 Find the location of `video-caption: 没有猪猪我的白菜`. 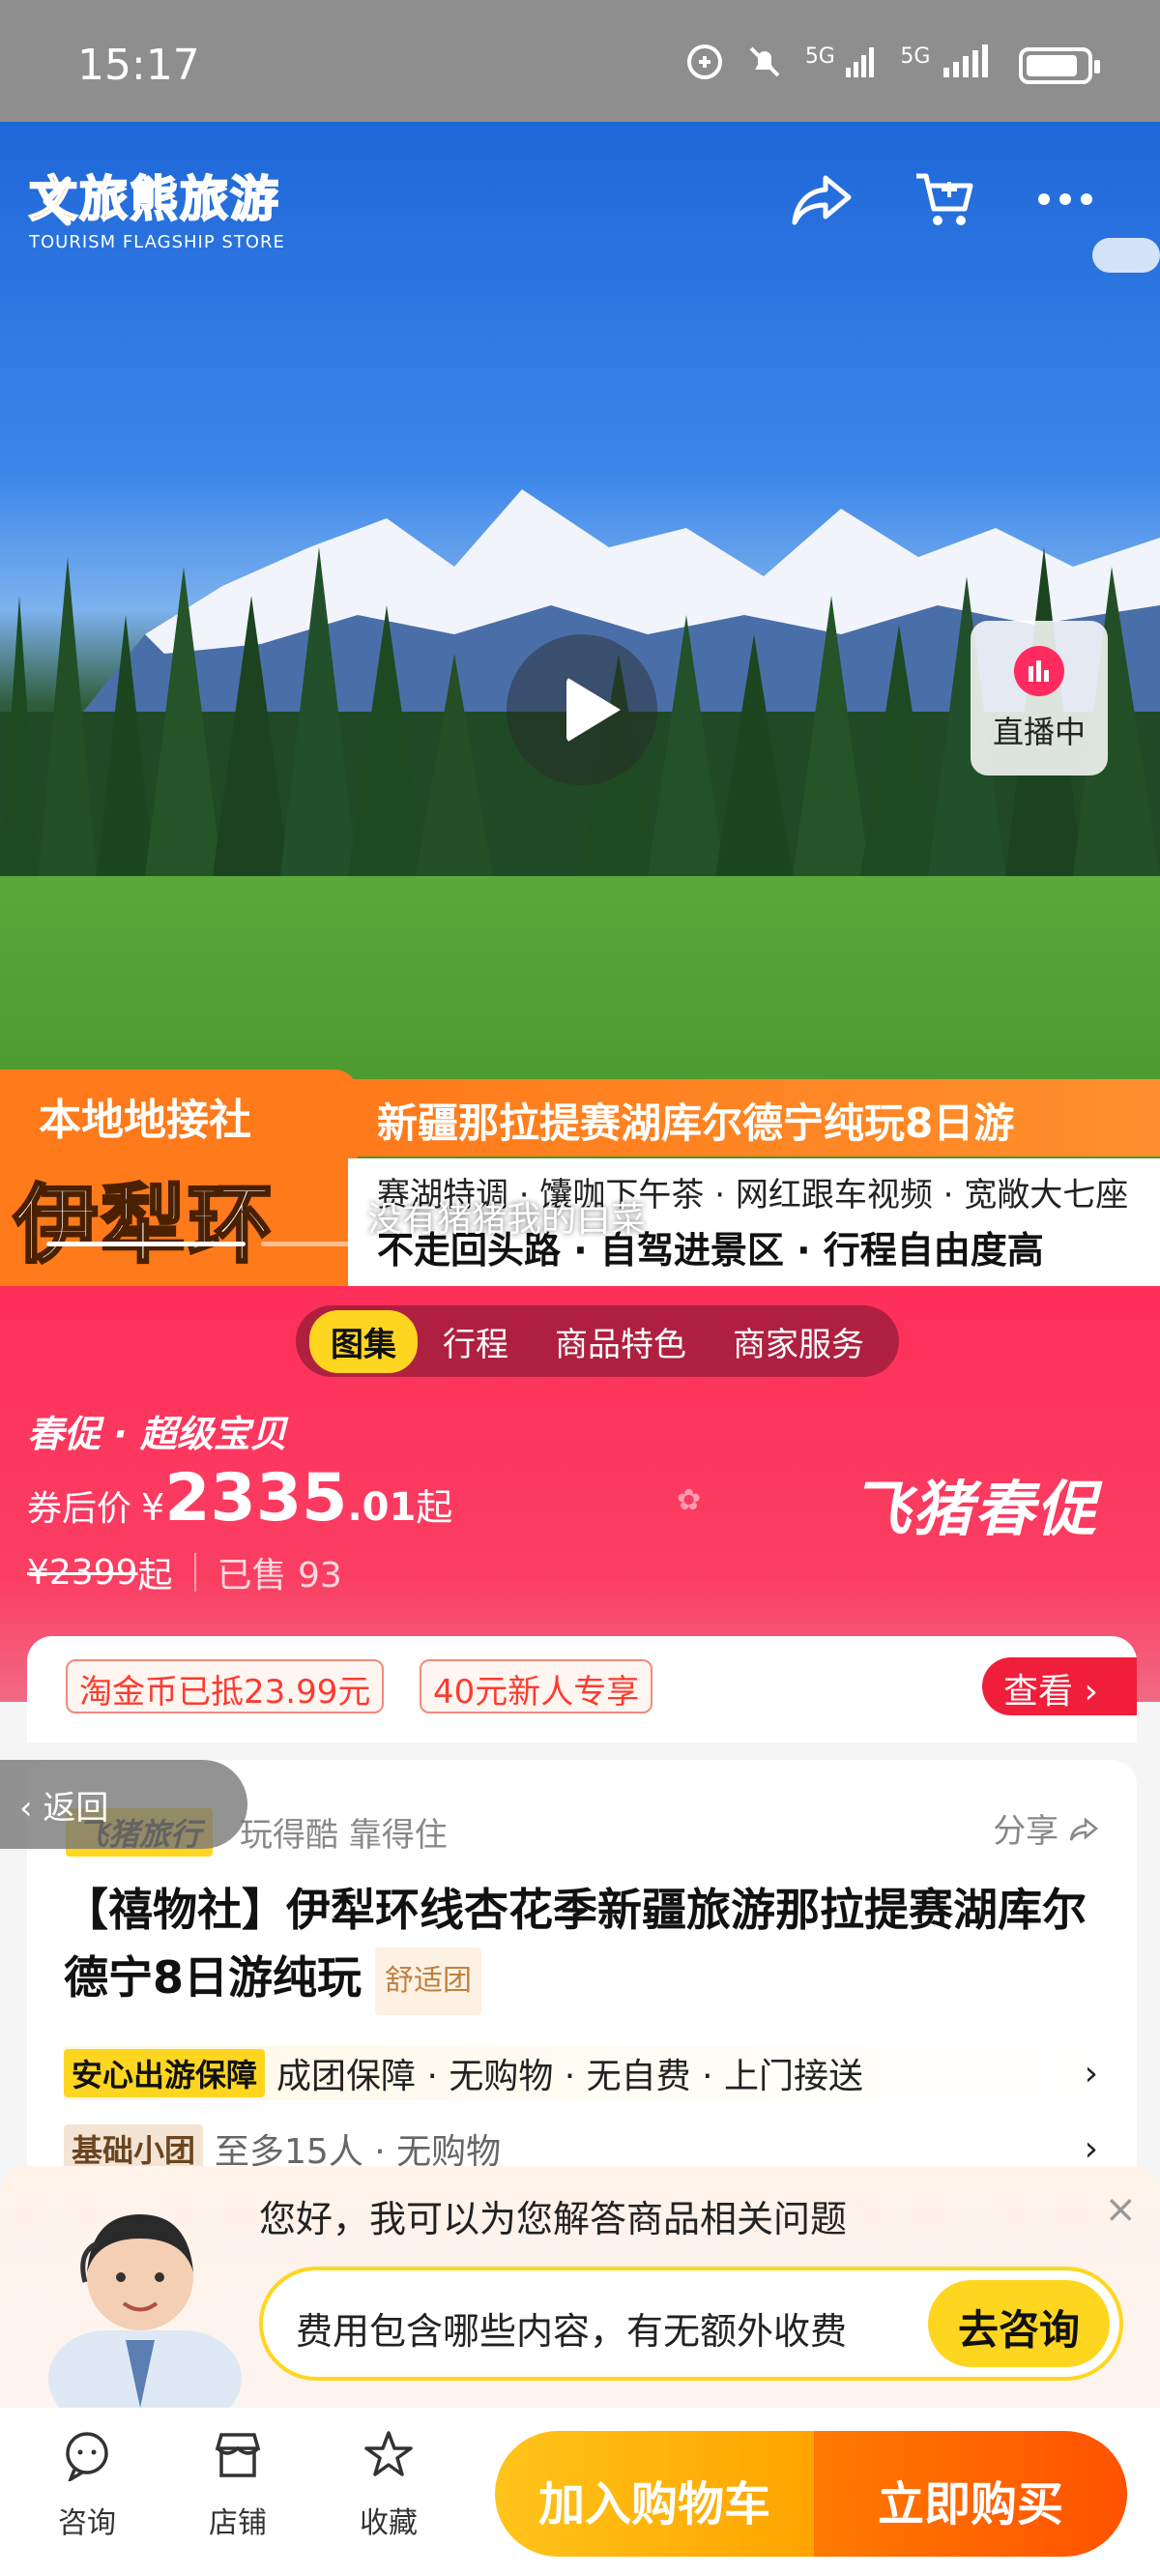

video-caption: 没有猪猪我的白菜 is located at coordinates (507, 1220).